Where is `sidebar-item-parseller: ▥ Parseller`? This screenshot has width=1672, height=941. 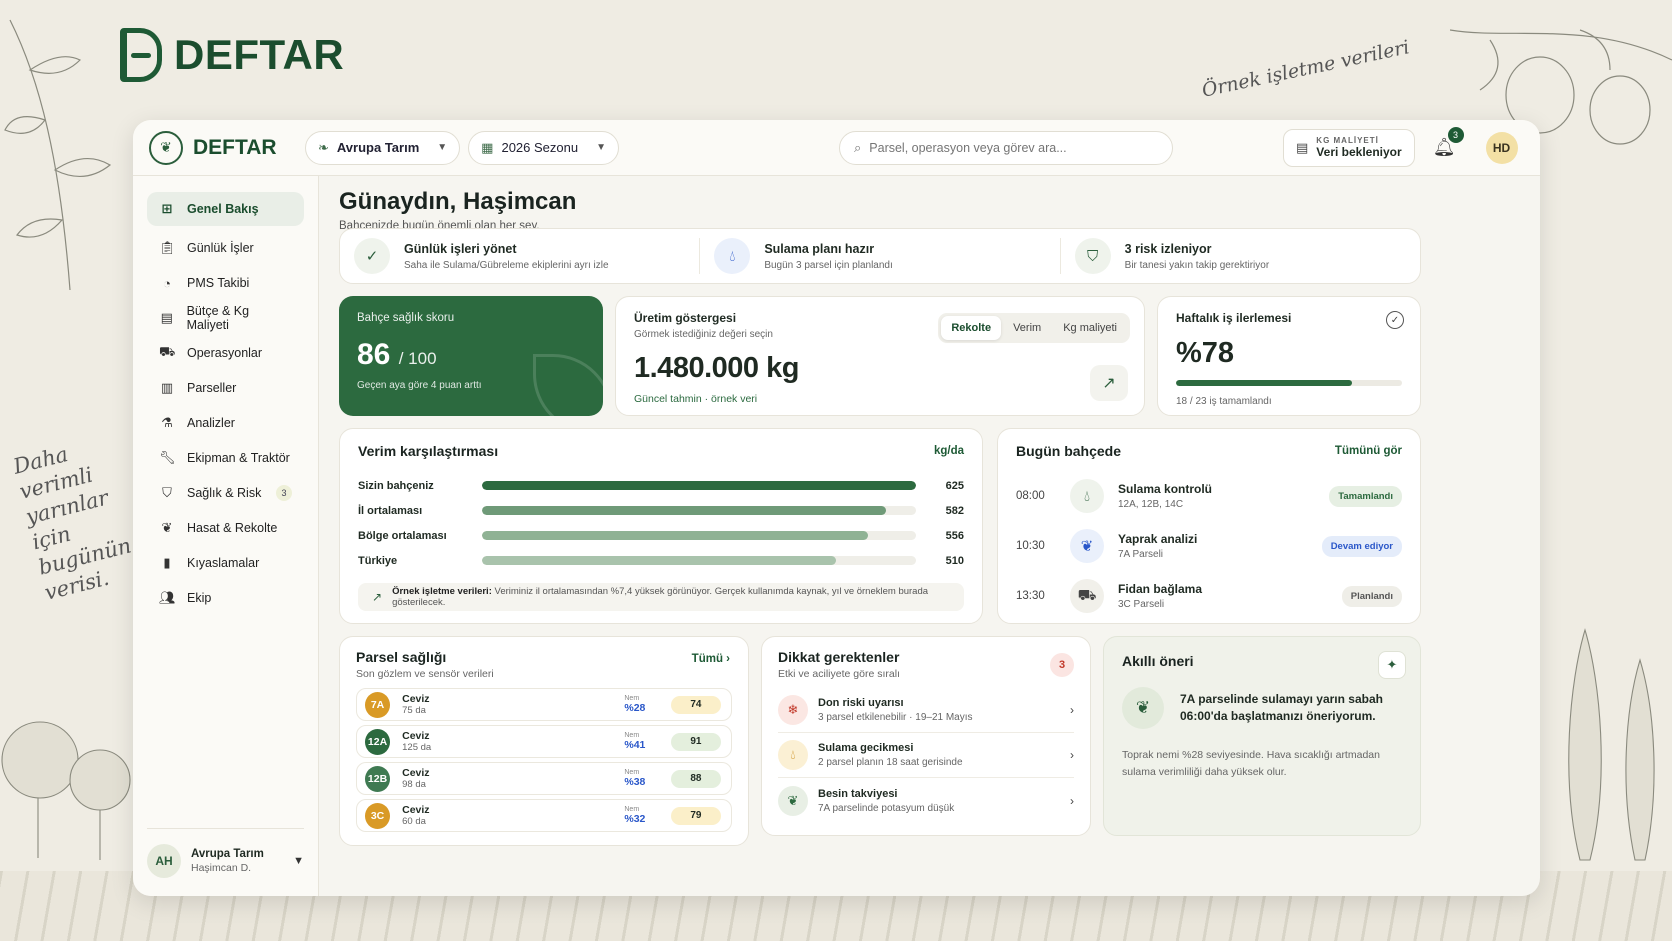 sidebar-item-parseller: ▥ Parseller is located at coordinates (225, 388).